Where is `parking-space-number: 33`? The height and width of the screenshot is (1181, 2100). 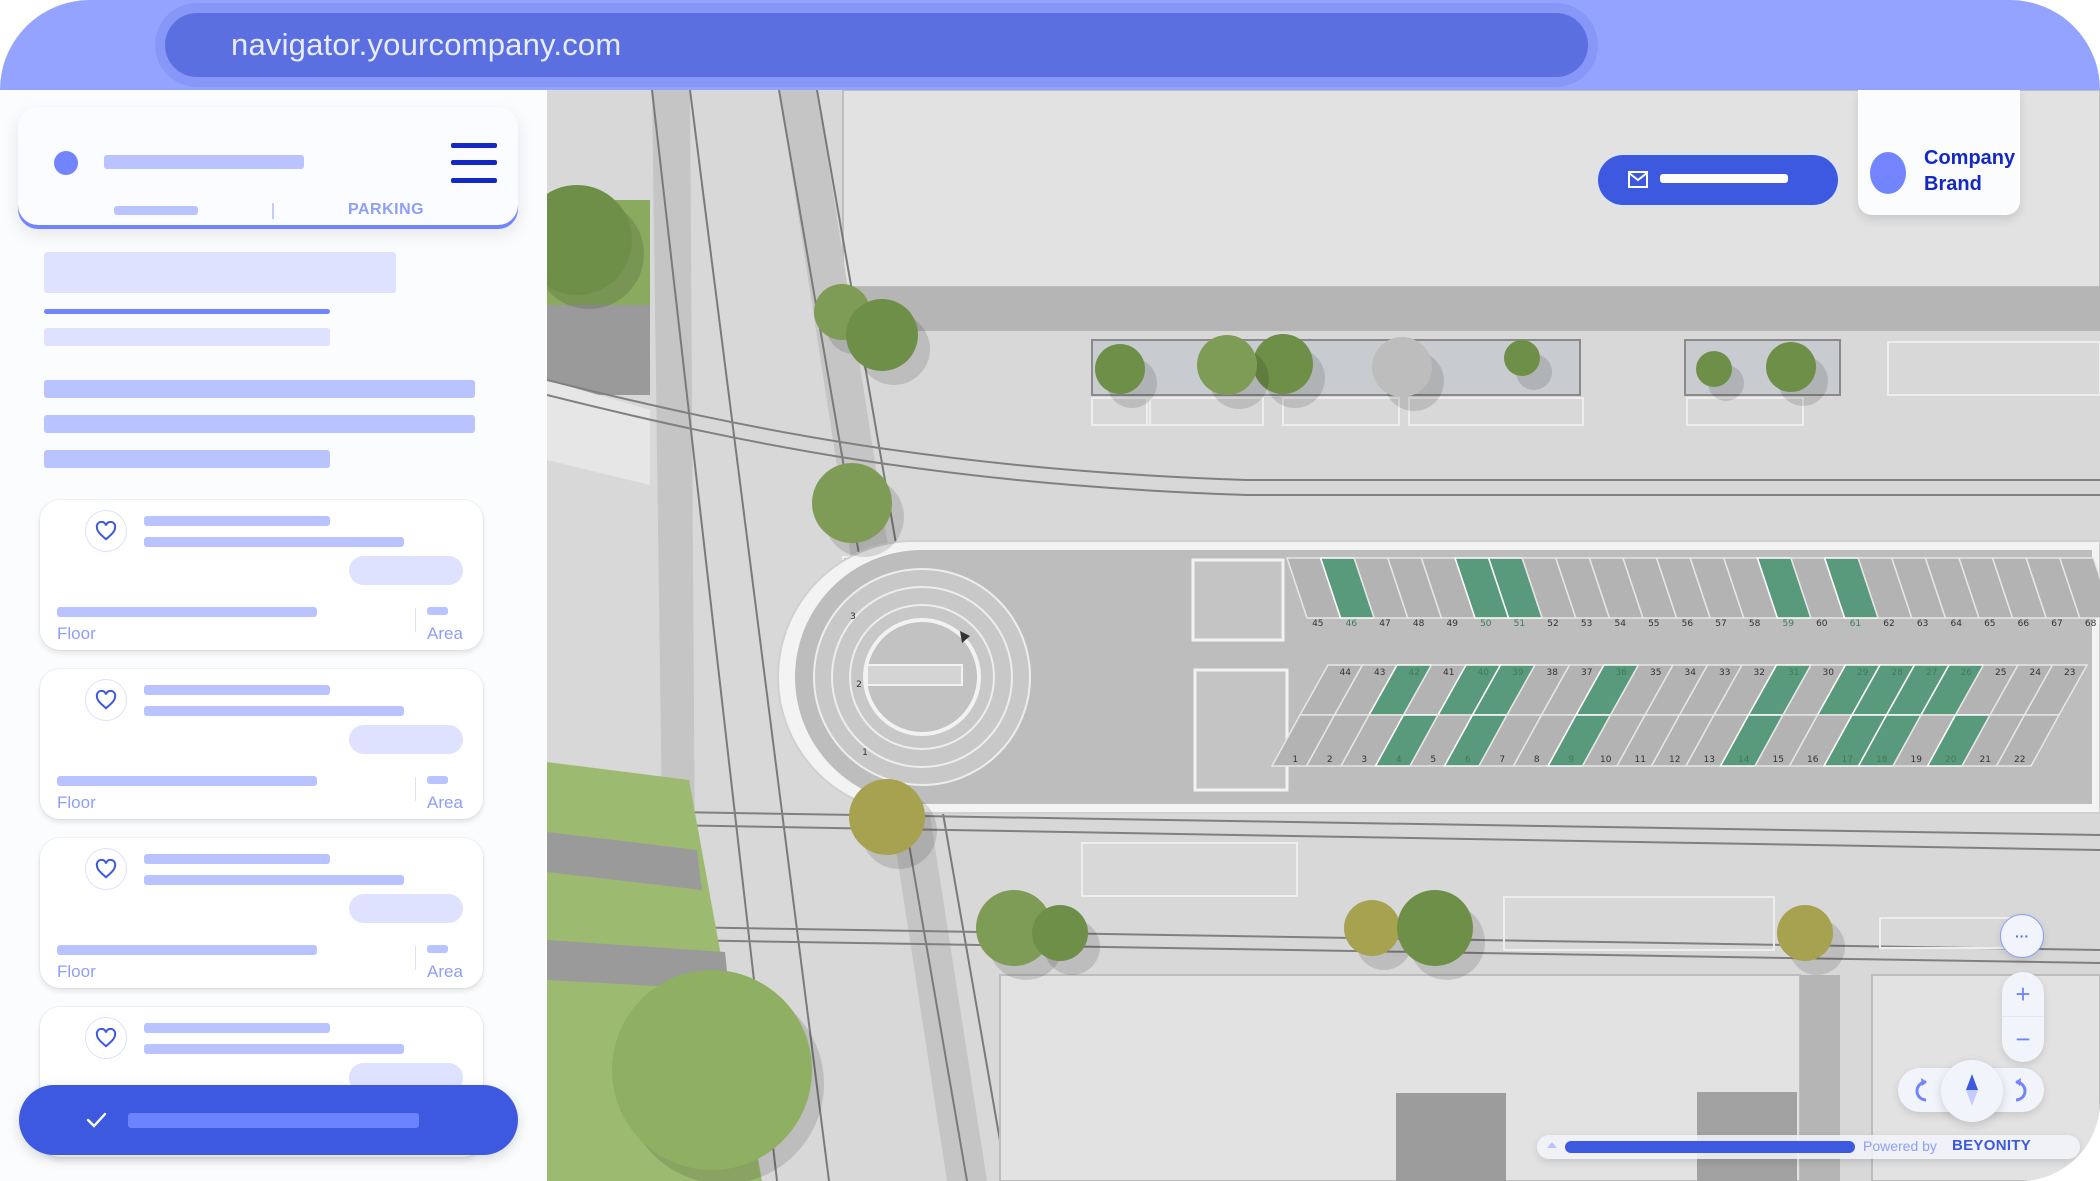
parking-space-number: 33 is located at coordinates (1724, 673).